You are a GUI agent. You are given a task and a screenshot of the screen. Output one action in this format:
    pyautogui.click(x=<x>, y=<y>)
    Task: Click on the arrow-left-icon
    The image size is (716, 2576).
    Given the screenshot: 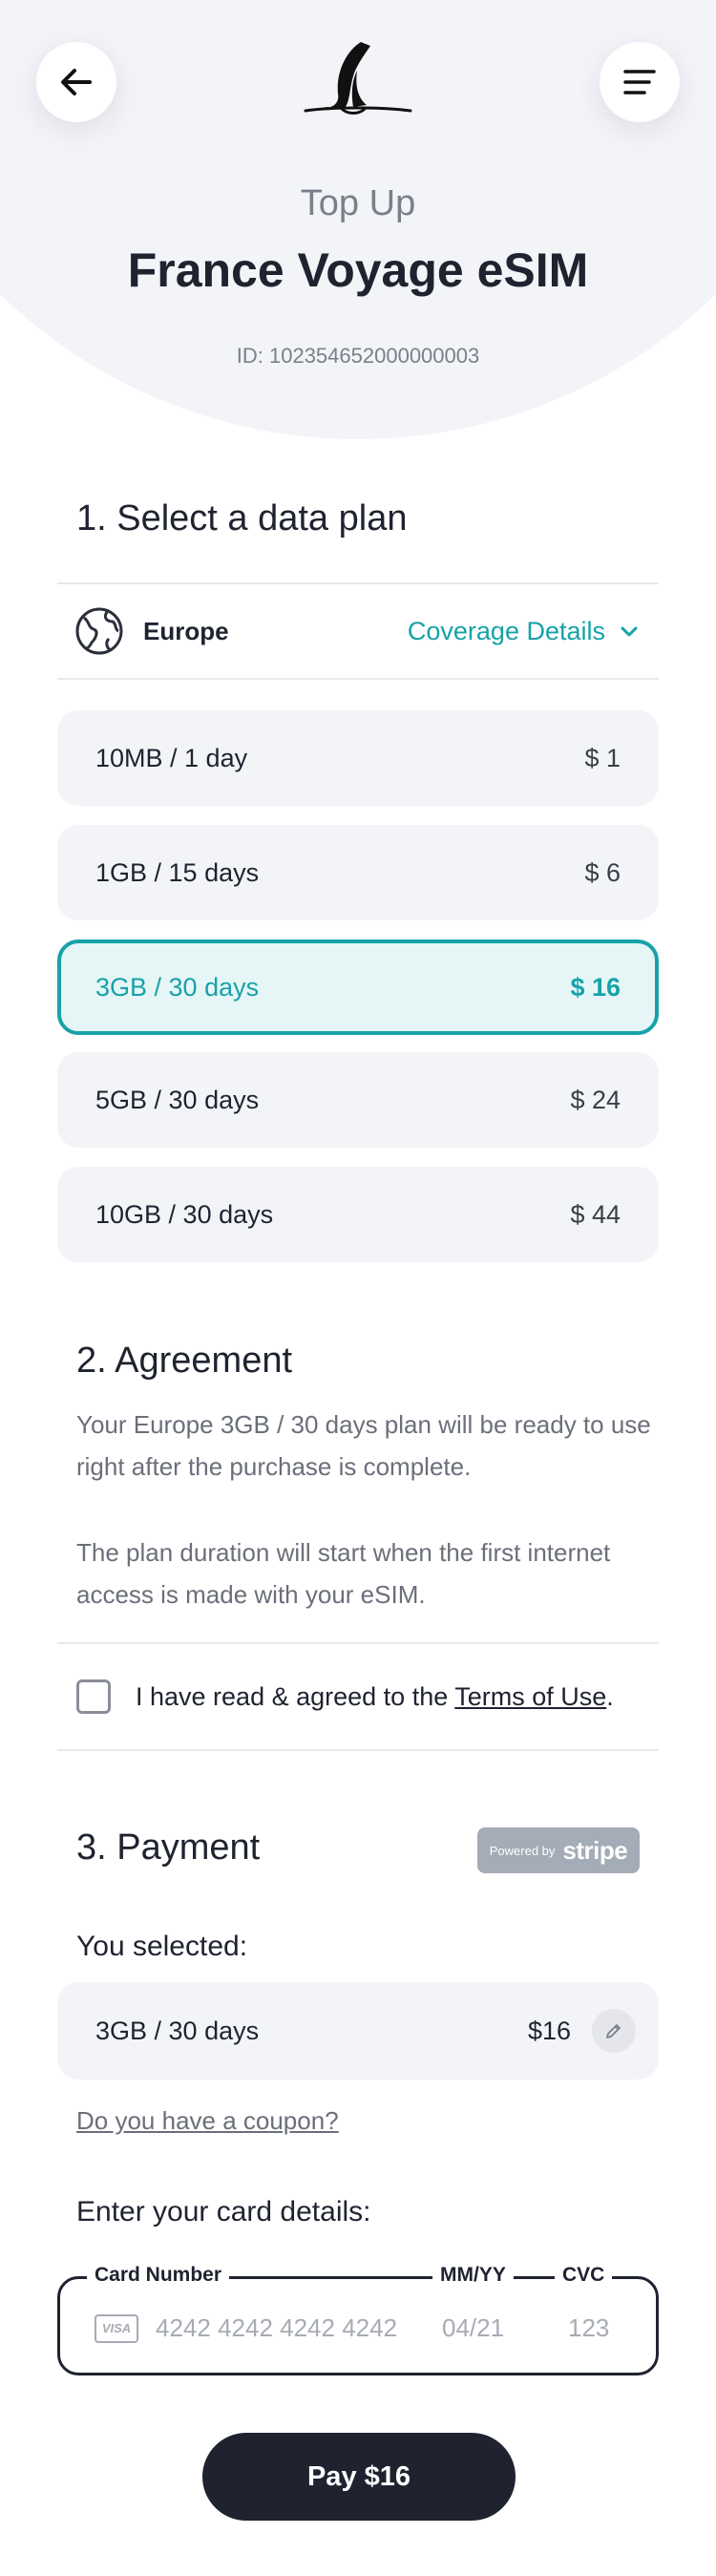 What is the action you would take?
    pyautogui.click(x=76, y=82)
    